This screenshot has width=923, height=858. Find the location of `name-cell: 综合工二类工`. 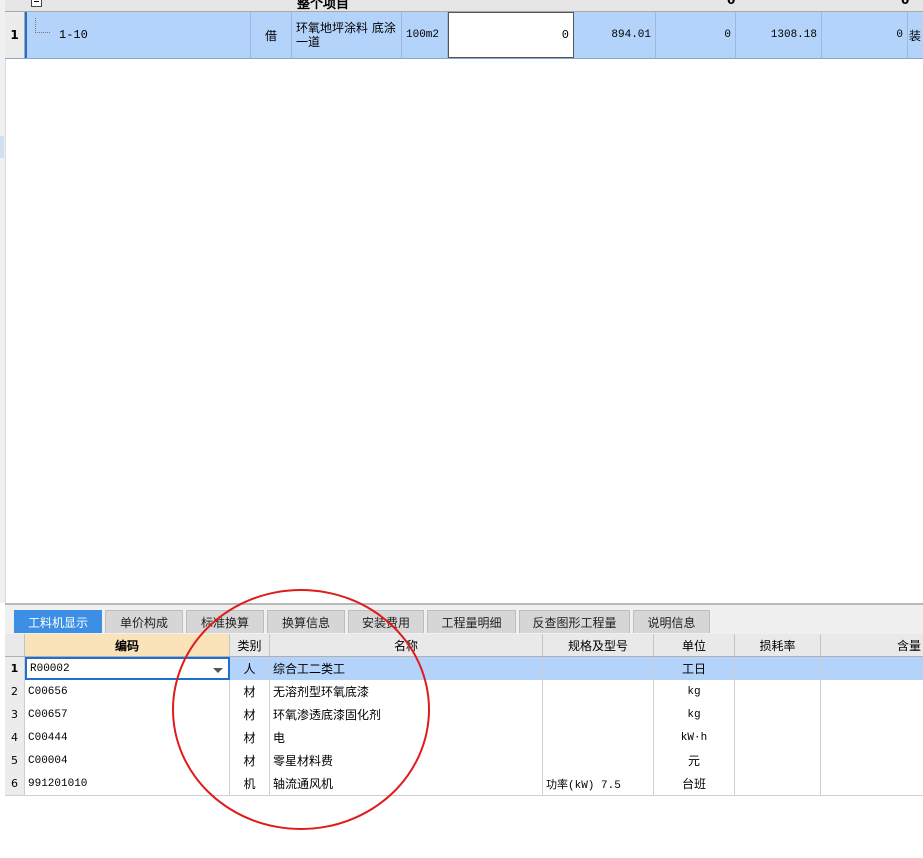

name-cell: 综合工二类工 is located at coordinates (406, 668).